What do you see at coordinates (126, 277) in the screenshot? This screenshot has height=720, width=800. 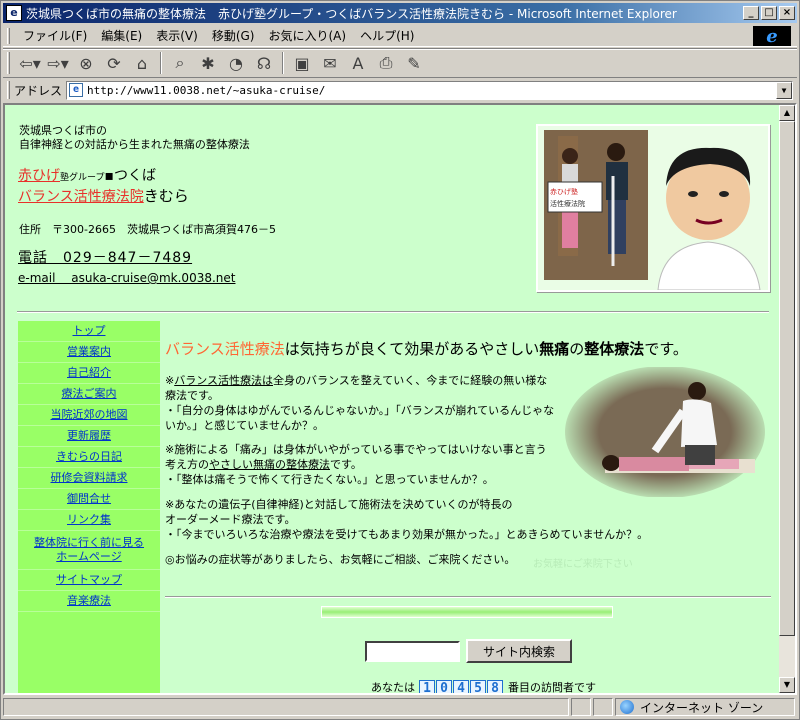 I see `email-link: e-mail asuka-cruise@mk.0038.net` at bounding box center [126, 277].